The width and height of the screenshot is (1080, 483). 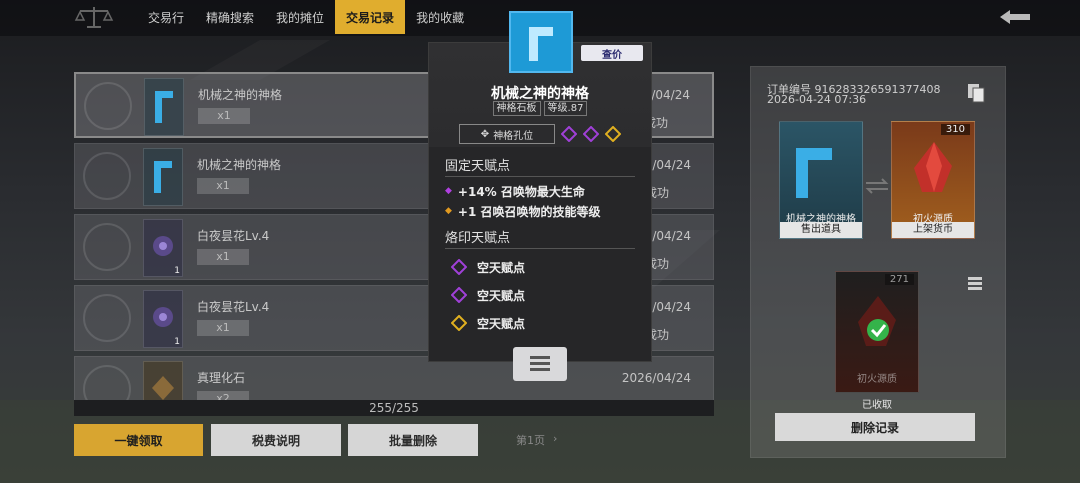 I want to click on tab-precise-search: 精确搜索, so click(x=230, y=17).